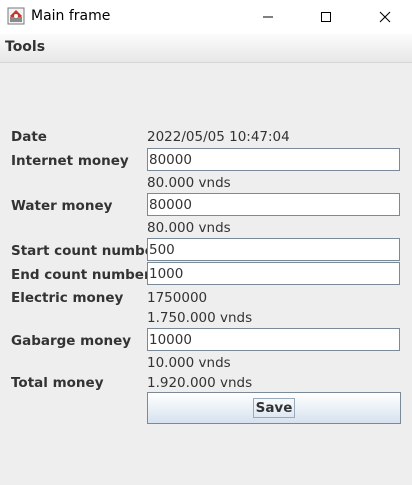 This screenshot has width=412, height=485. I want to click on start-count-label: Start count number, so click(86, 251).